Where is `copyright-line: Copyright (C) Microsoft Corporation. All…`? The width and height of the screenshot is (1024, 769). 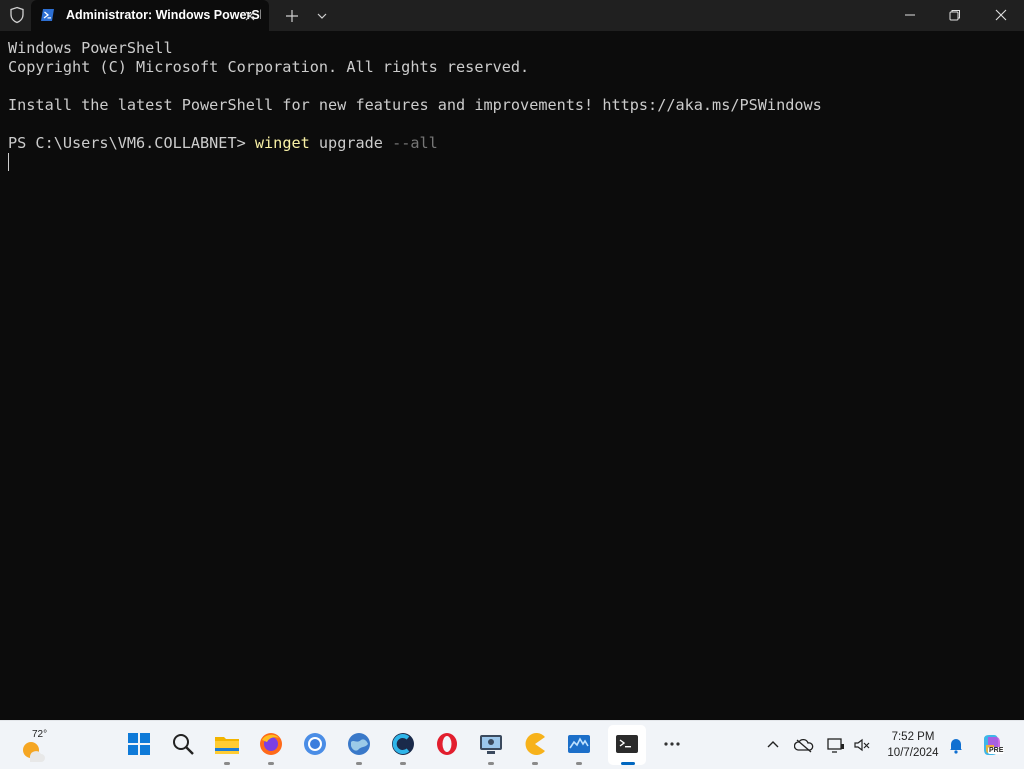
copyright-line: Copyright (C) Microsoft Corporation. All… is located at coordinates (269, 67).